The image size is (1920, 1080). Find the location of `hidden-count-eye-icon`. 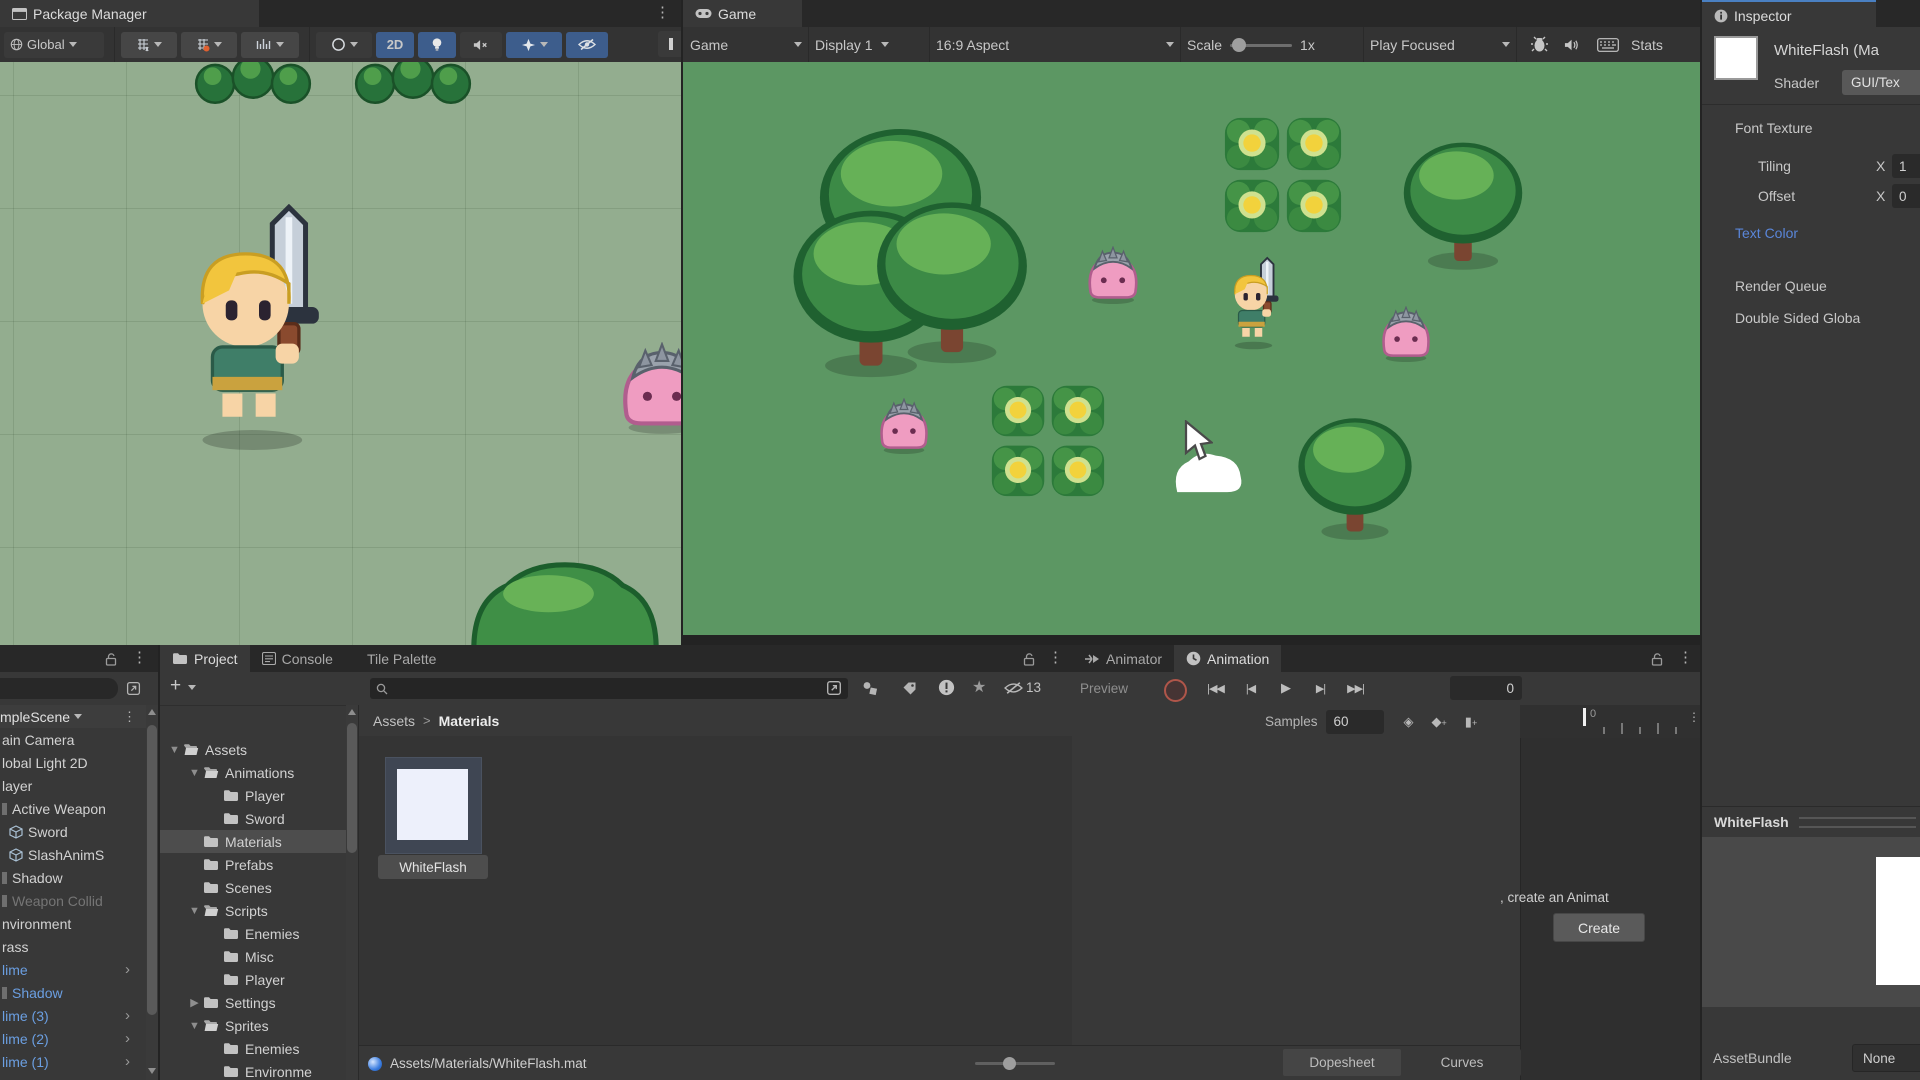

hidden-count-eye-icon is located at coordinates (1013, 688).